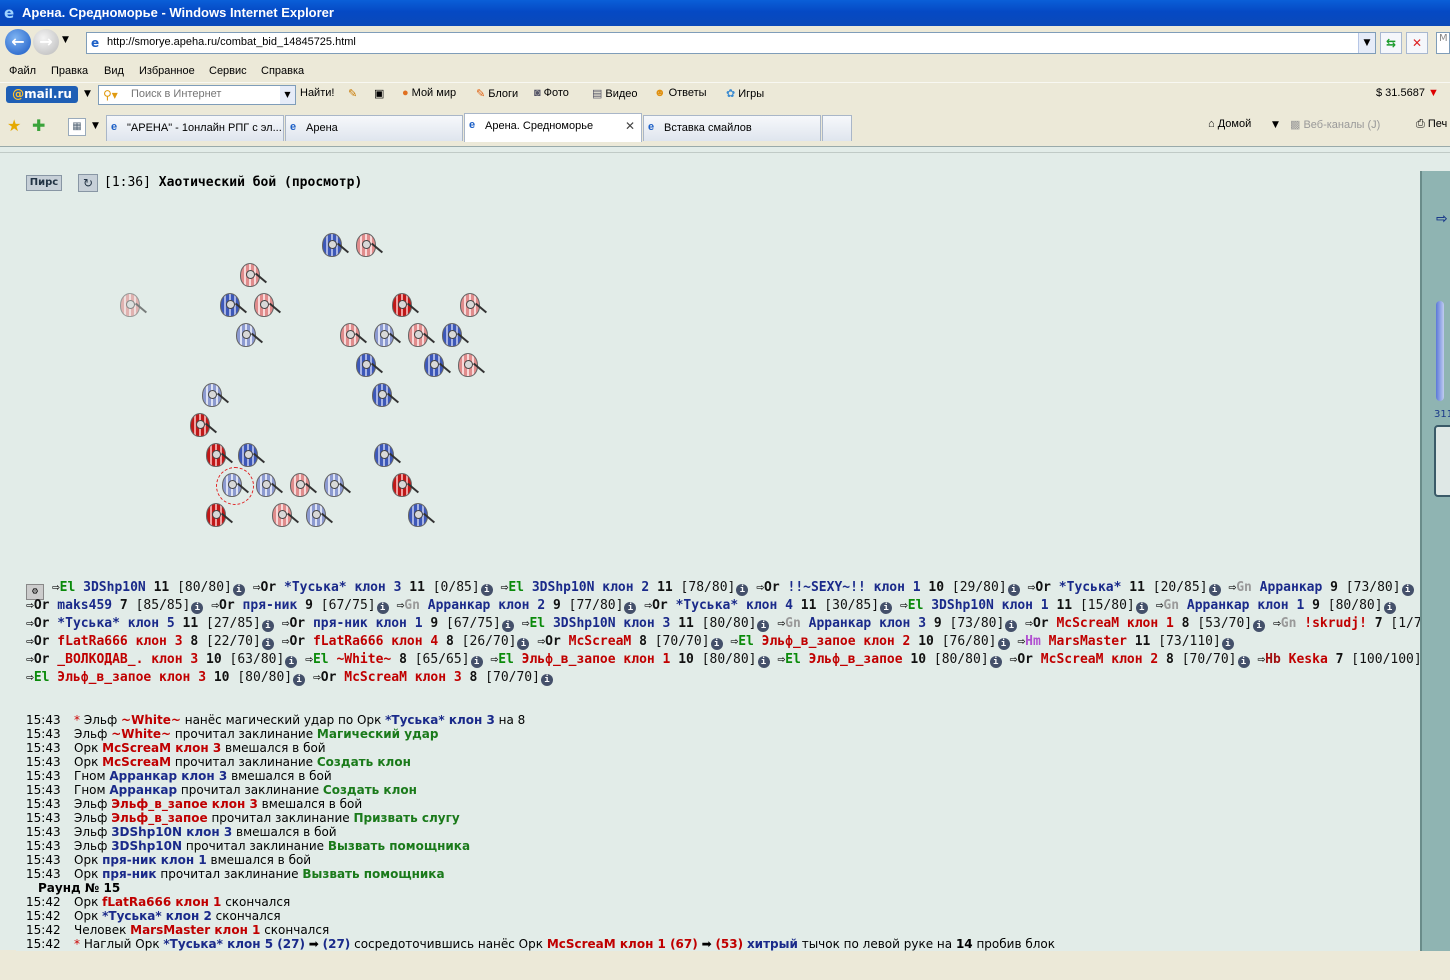 The height and width of the screenshot is (980, 1450). I want to click on roster-entry: ⇨Or !!~SEXY~!! клон 1 10 [29/80] i, so click(888, 588).